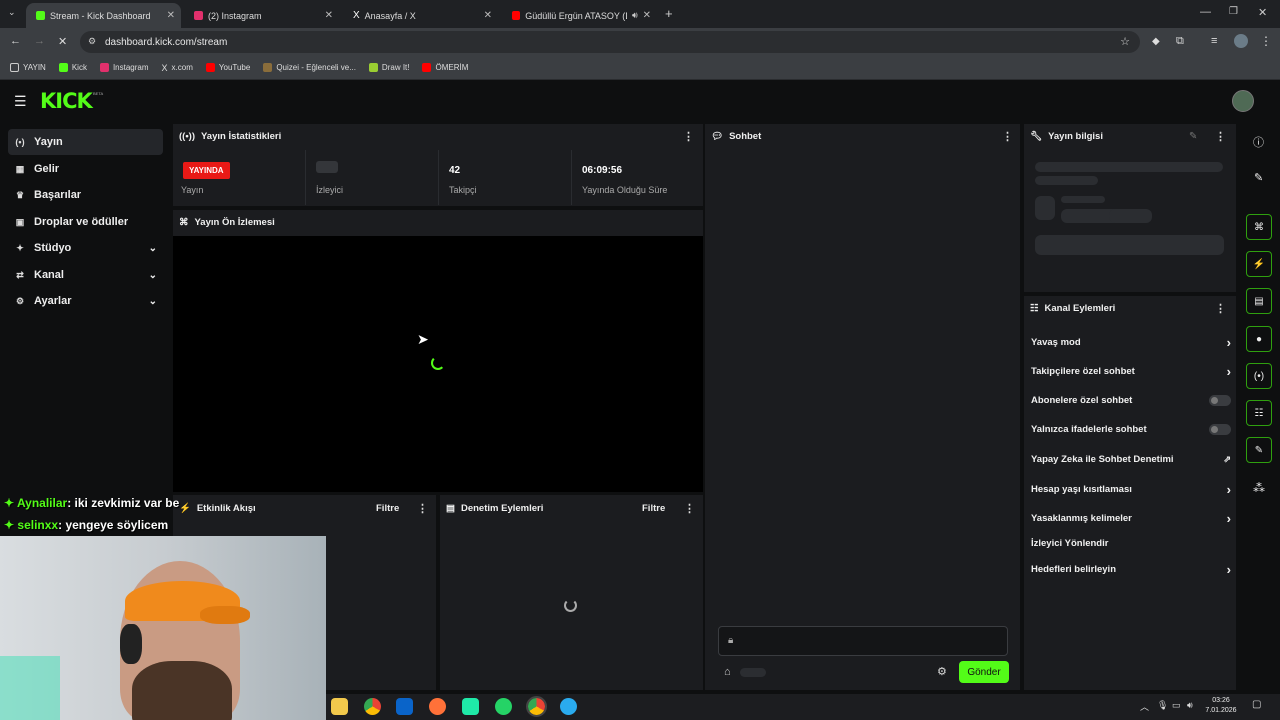  Describe the element at coordinates (103, 15) in the screenshot. I see `tab-kick-dashboard: Stream - Kick Dashboard ✕` at that location.